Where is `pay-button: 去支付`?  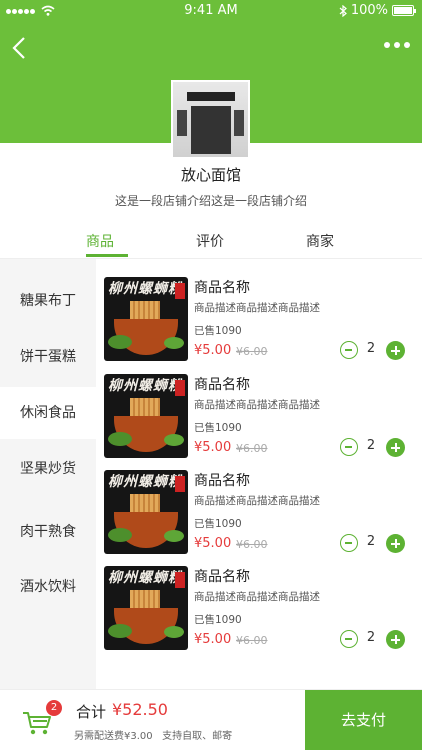 pay-button: 去支付 is located at coordinates (363, 720).